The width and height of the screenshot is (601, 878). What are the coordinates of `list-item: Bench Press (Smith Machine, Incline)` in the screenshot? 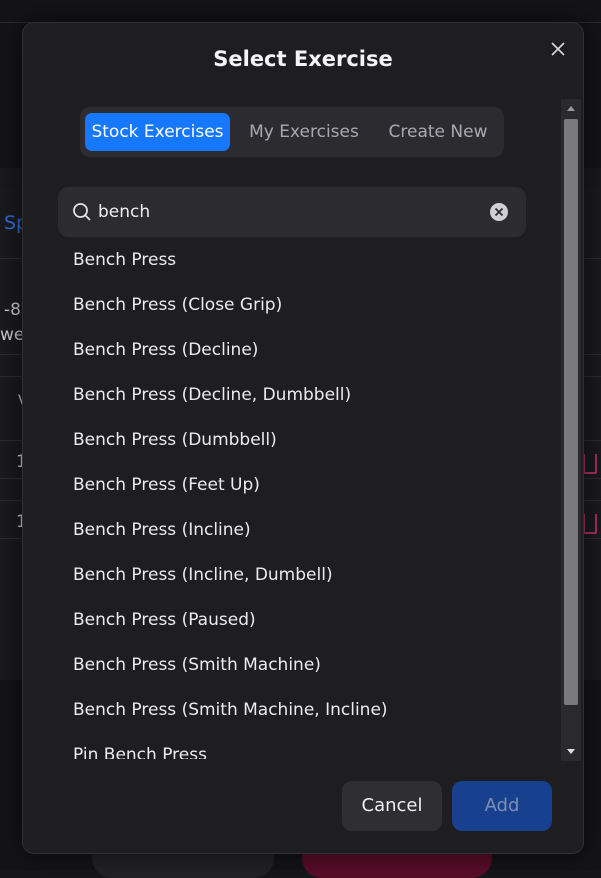 It's located at (230, 713).